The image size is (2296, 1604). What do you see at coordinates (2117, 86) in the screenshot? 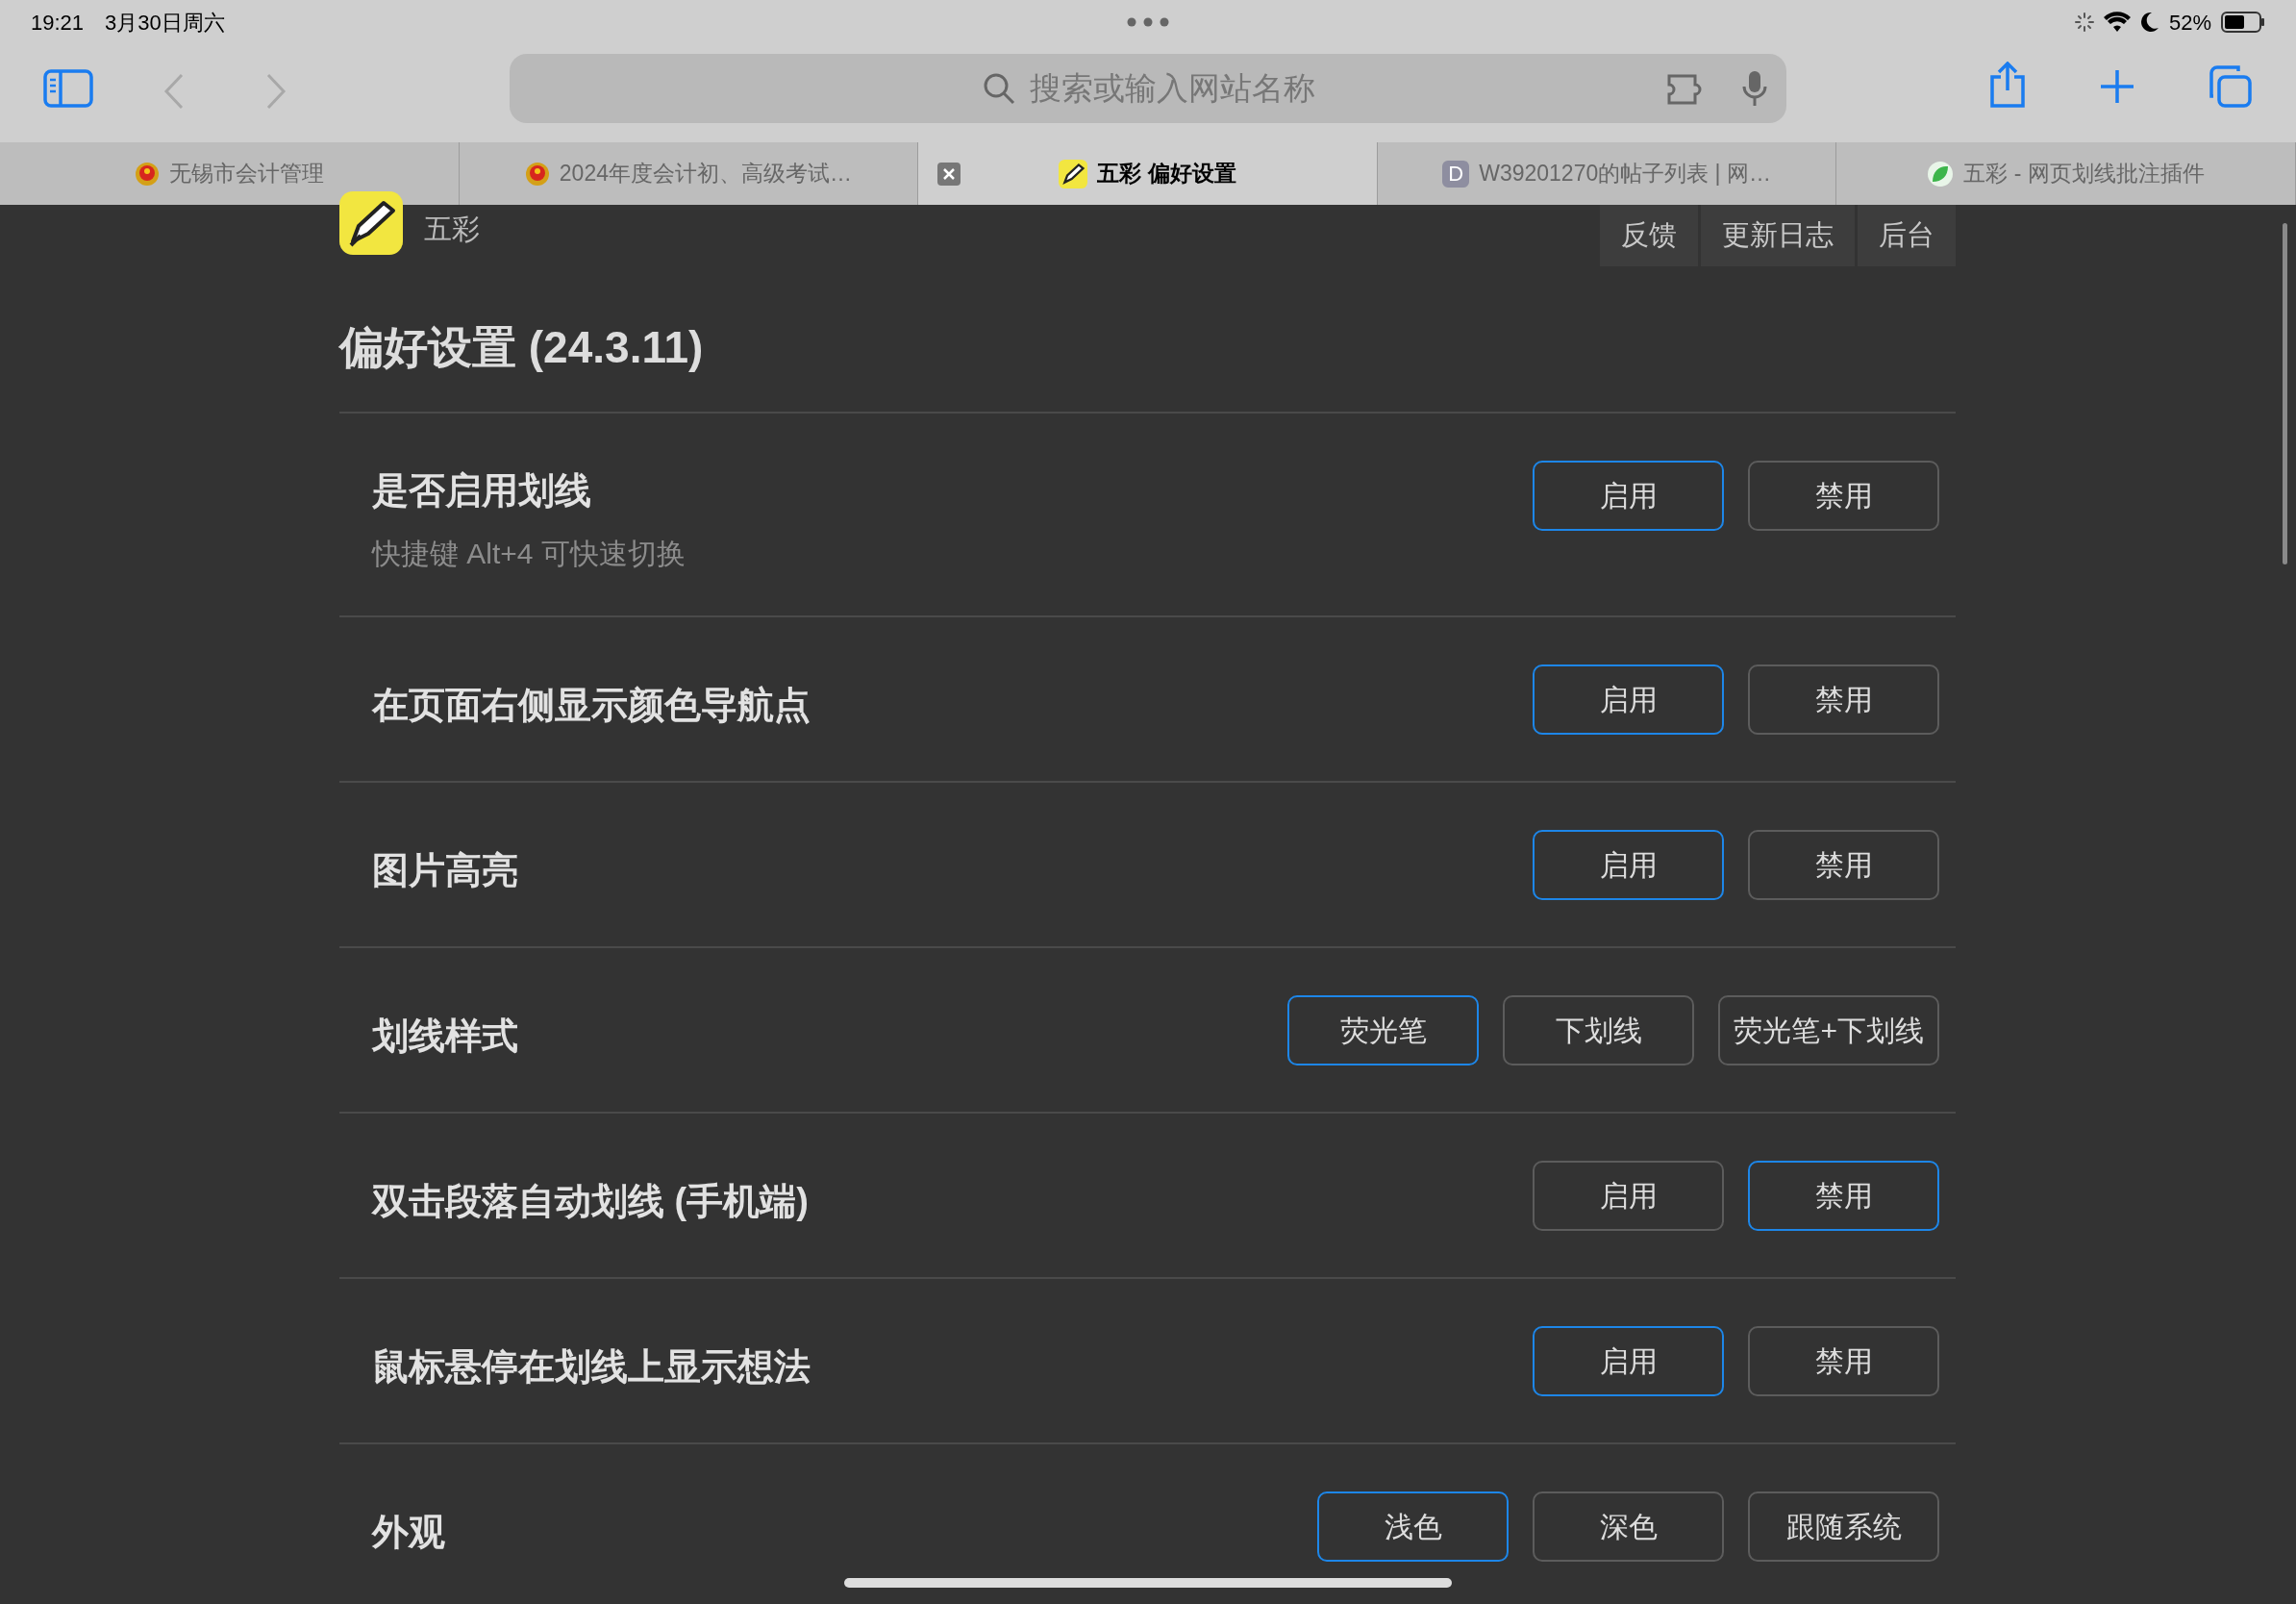
I see `new-tab-icon` at bounding box center [2117, 86].